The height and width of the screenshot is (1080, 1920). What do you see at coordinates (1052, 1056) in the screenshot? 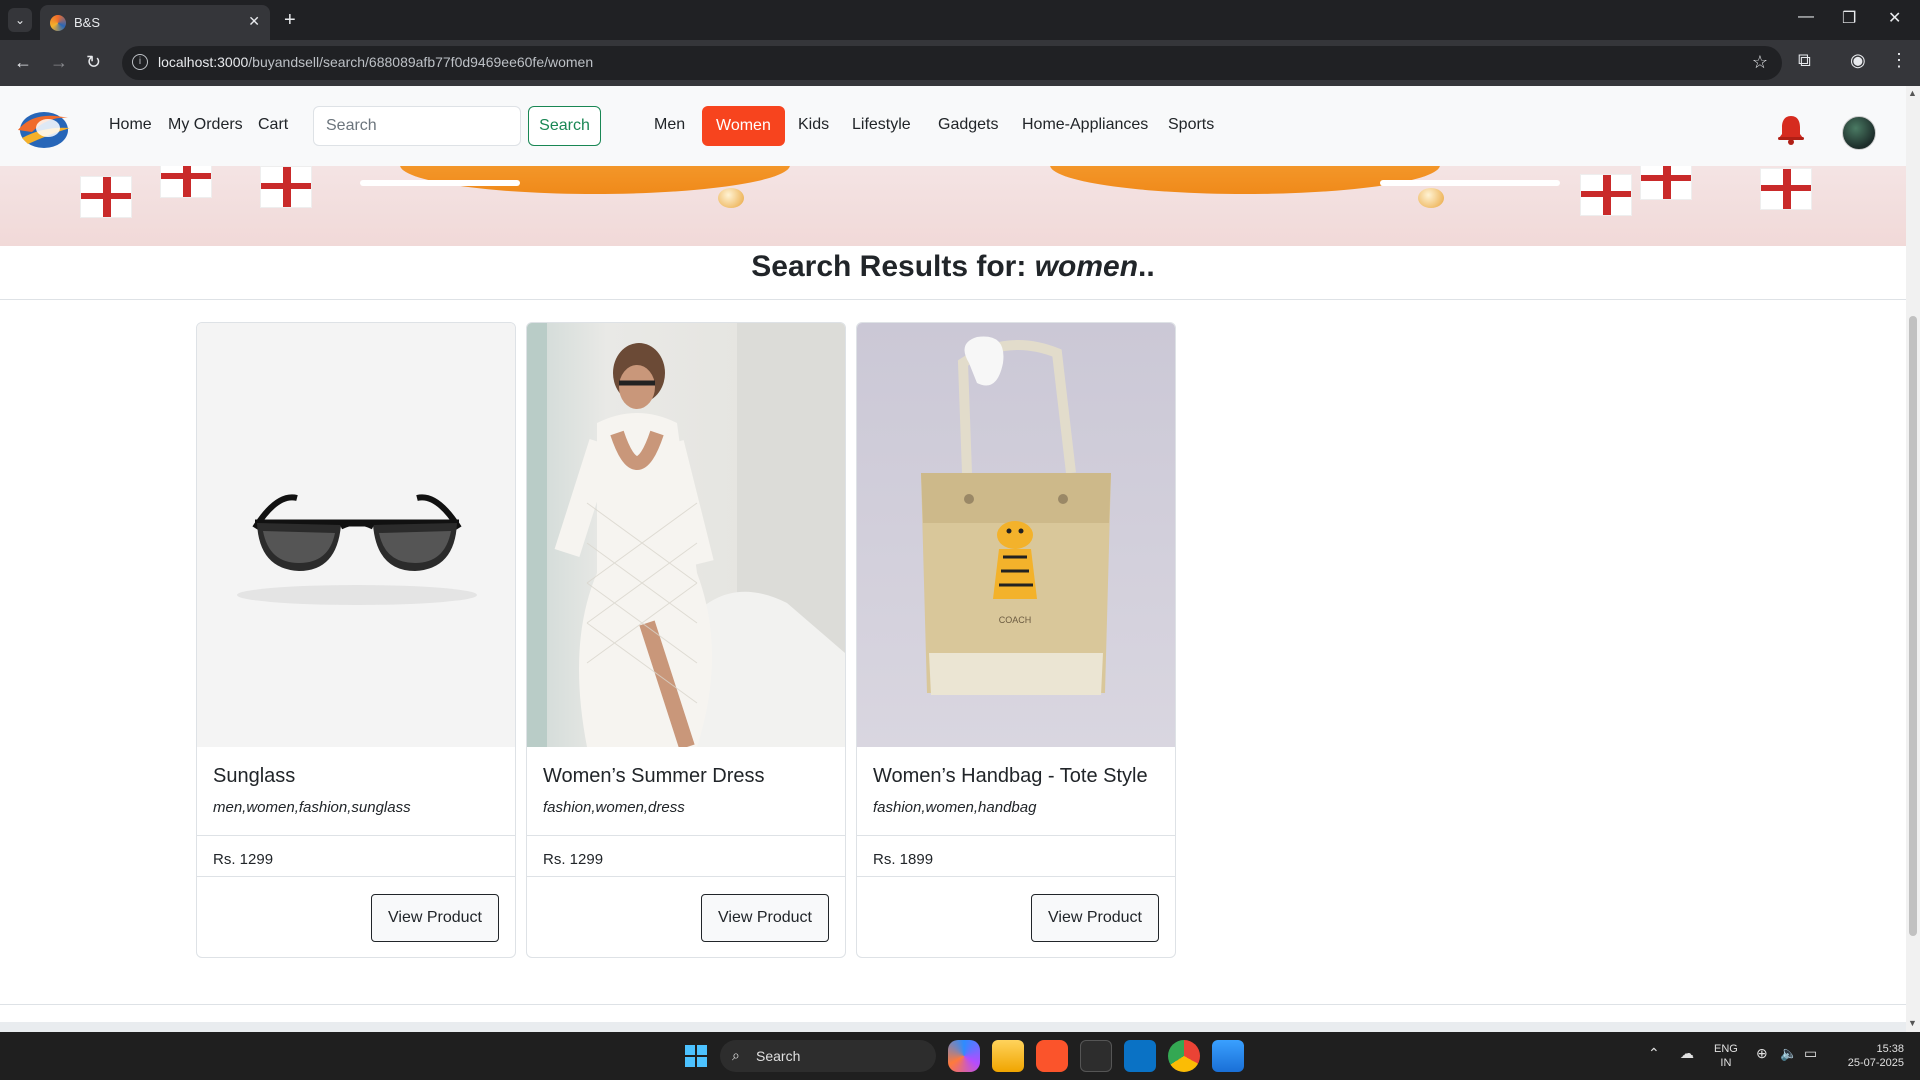
I see `brave-browser-icon` at bounding box center [1052, 1056].